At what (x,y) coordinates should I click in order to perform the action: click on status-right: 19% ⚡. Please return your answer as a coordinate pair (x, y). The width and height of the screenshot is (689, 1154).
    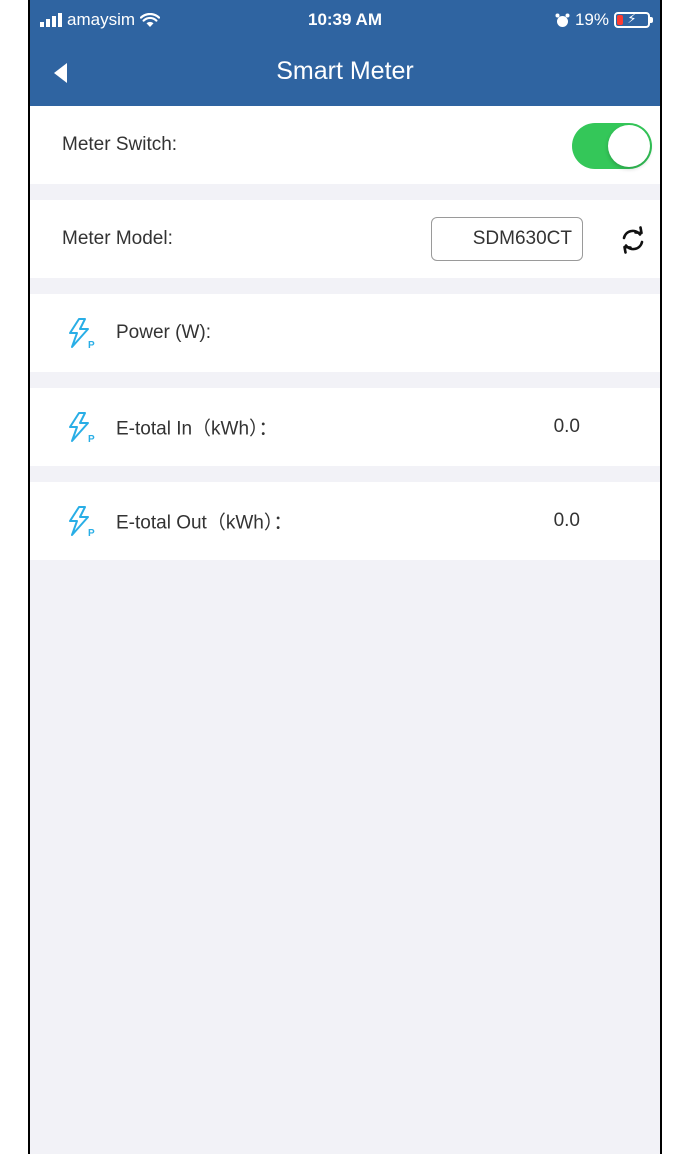
    Looking at the image, I should click on (604, 20).